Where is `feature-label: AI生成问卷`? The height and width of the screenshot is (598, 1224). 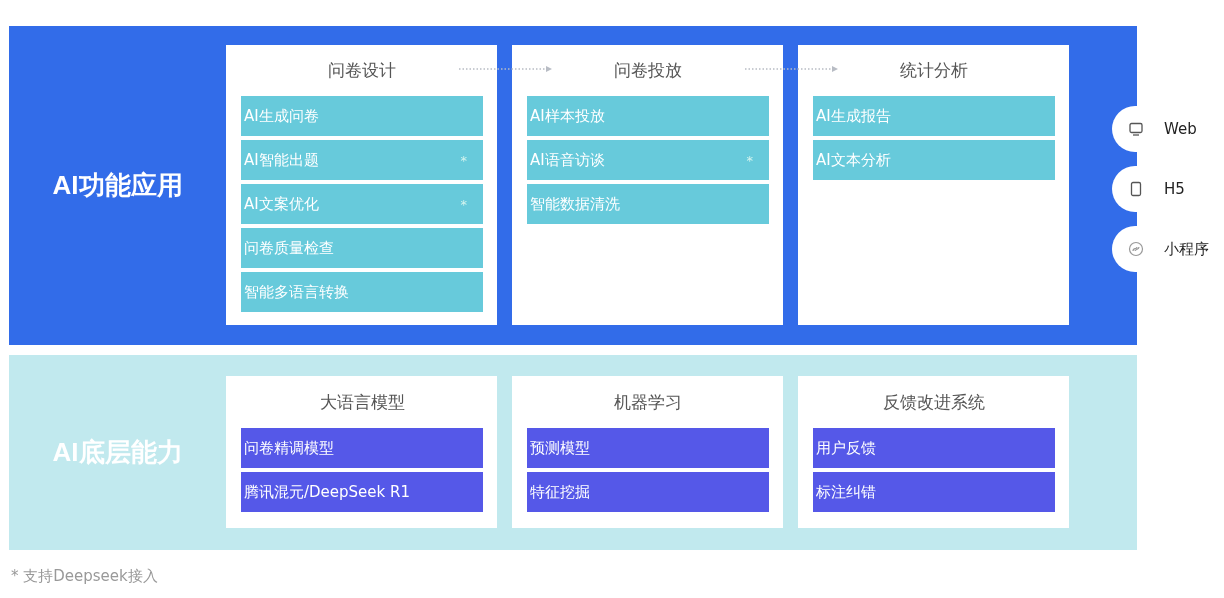 feature-label: AI生成问卷 is located at coordinates (281, 116).